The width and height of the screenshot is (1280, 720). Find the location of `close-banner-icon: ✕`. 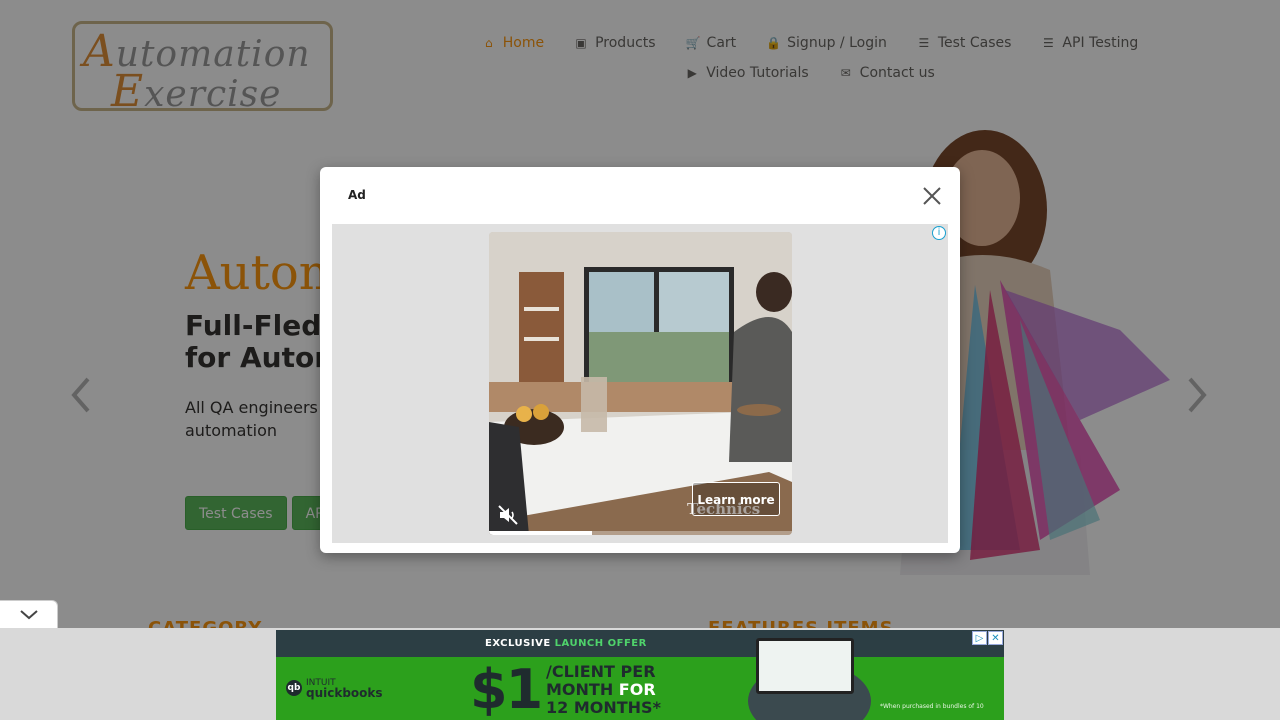

close-banner-icon: ✕ is located at coordinates (995, 638).